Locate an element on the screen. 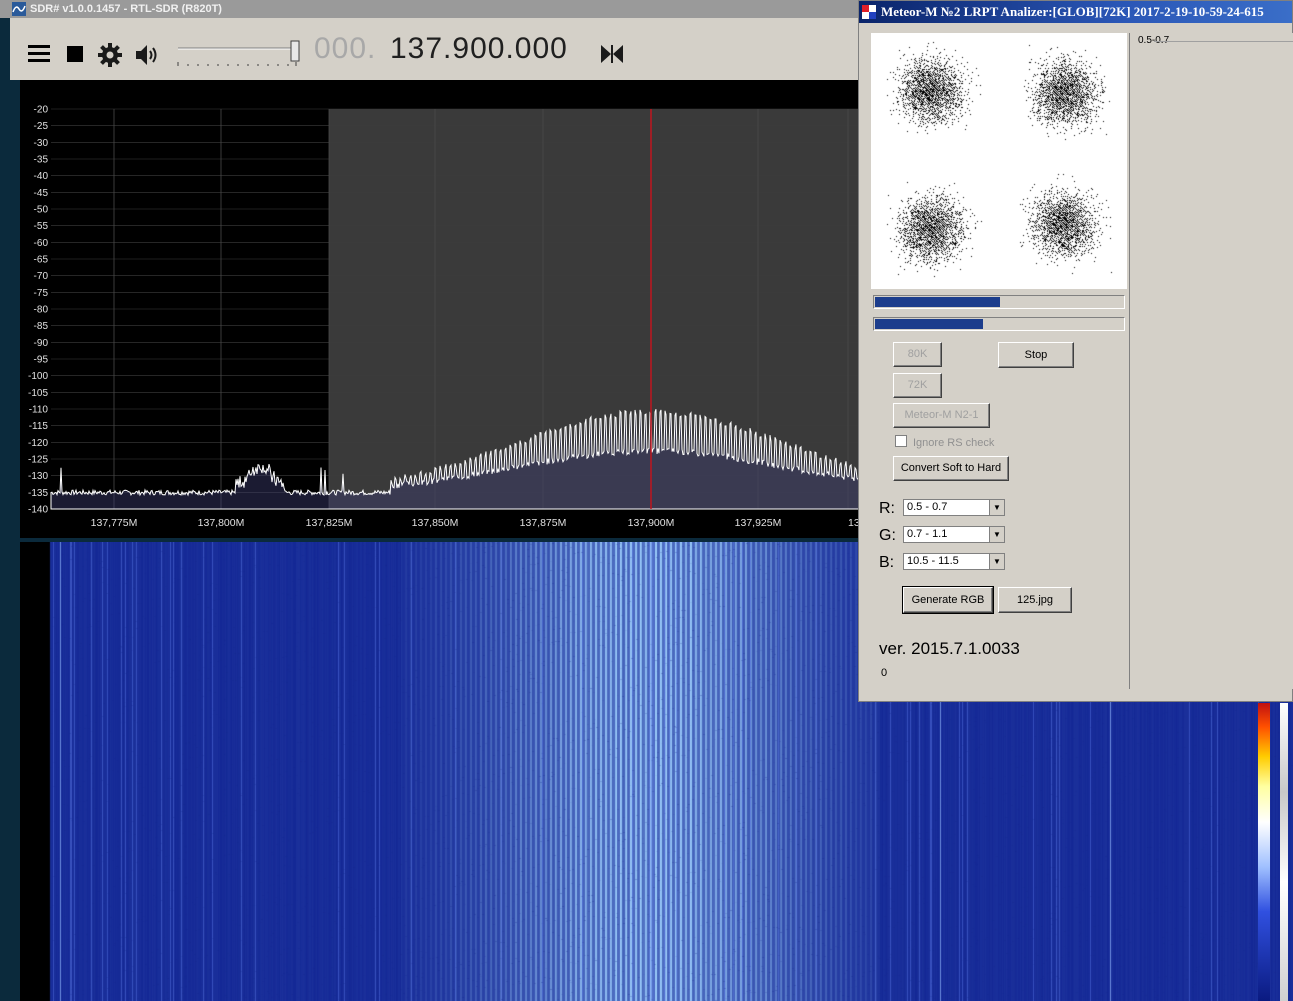  decode-progress-bar is located at coordinates (999, 324).